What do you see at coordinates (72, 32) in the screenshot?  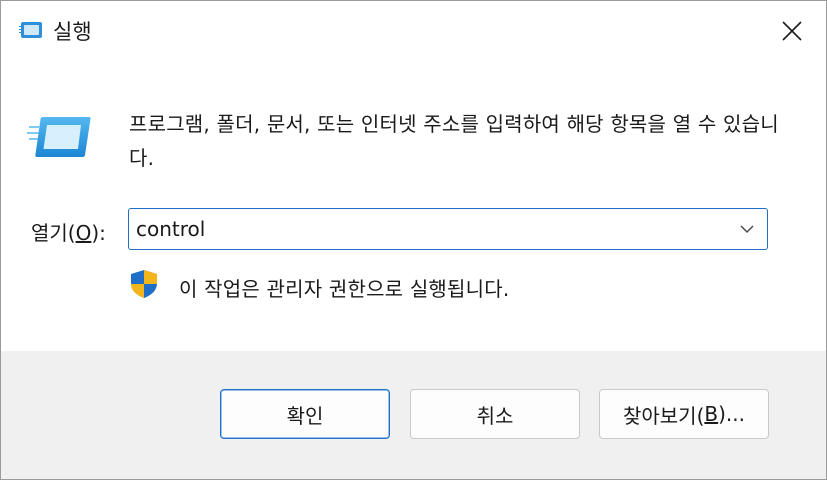 I see `window-title: 실행` at bounding box center [72, 32].